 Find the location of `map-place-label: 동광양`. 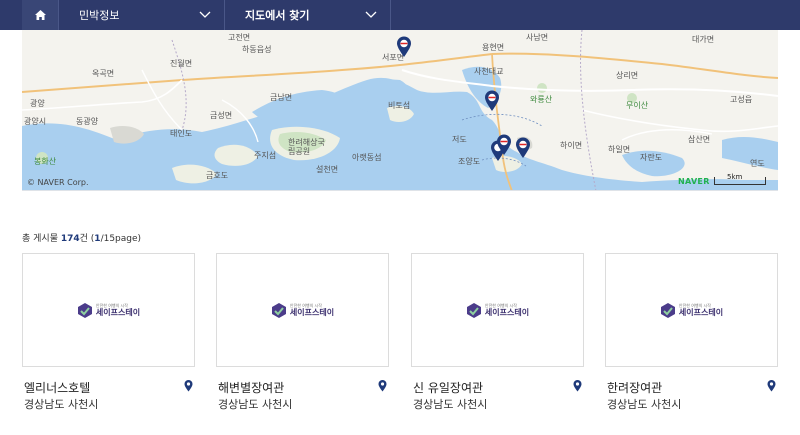

map-place-label: 동광양 is located at coordinates (87, 121).